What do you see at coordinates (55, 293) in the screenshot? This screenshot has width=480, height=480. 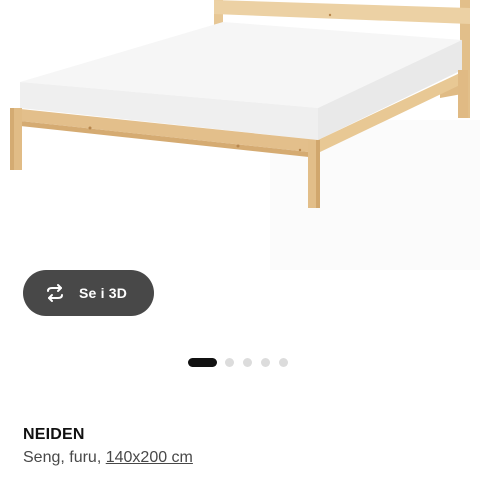 I see `rotate-3d-icon` at bounding box center [55, 293].